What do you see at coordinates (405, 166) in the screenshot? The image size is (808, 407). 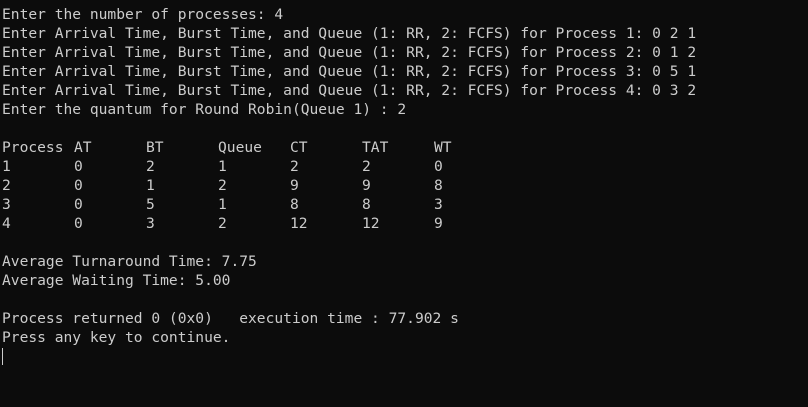 I see `table-row: 1 0 2 1 2 2 0` at bounding box center [405, 166].